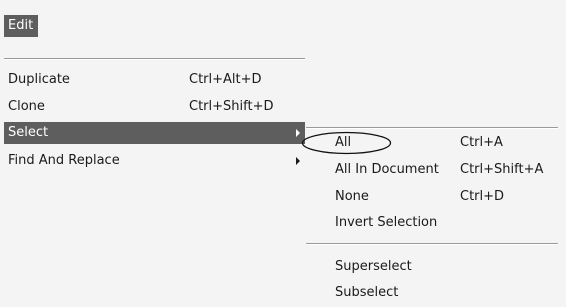 This screenshot has width=566, height=307. I want to click on menu-item-select: Select, so click(154, 133).